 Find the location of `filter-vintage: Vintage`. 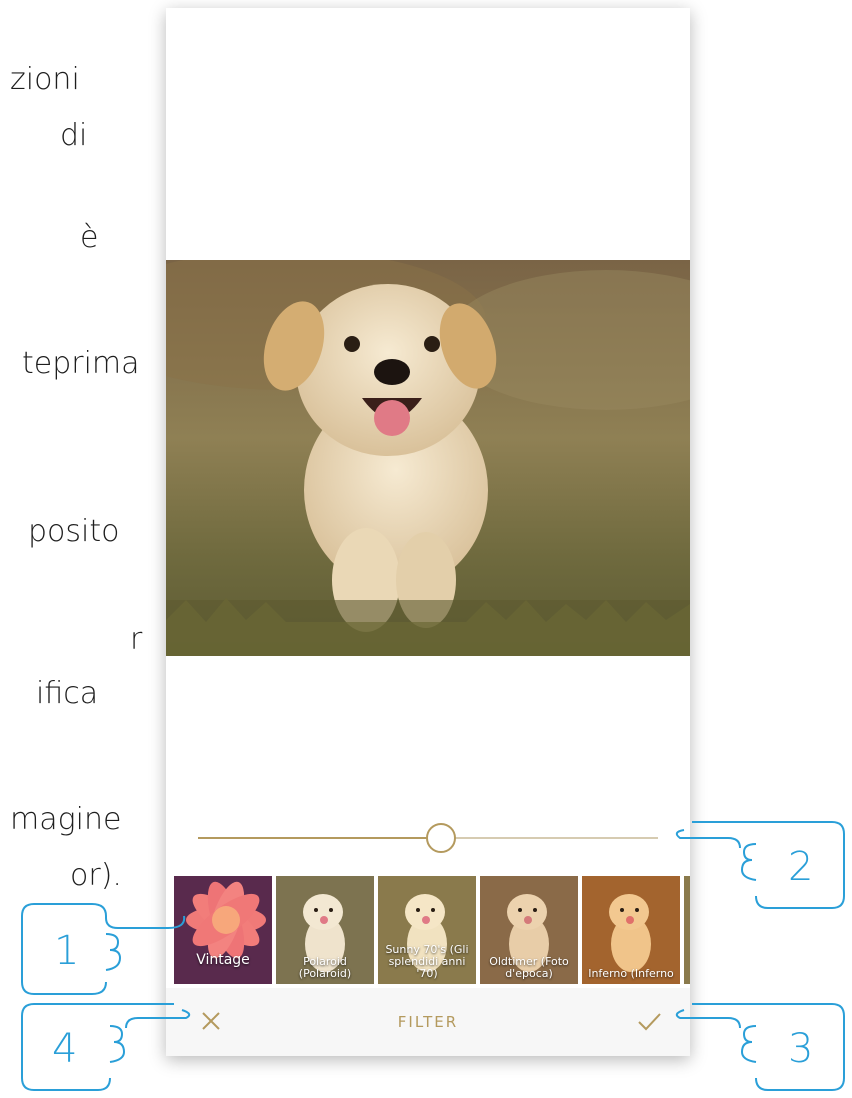

filter-vintage: Vintage is located at coordinates (223, 930).